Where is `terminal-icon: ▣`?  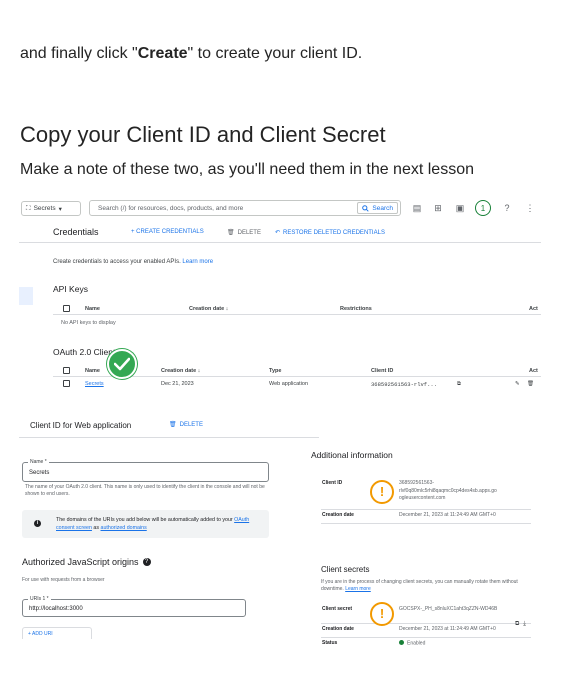
terminal-icon: ▣ is located at coordinates (460, 208).